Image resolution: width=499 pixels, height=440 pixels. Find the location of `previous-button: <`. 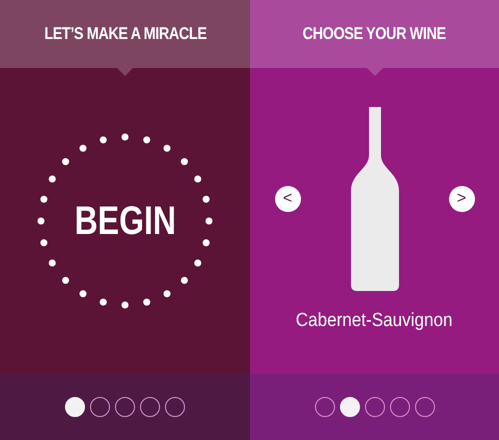

previous-button: < is located at coordinates (287, 199).